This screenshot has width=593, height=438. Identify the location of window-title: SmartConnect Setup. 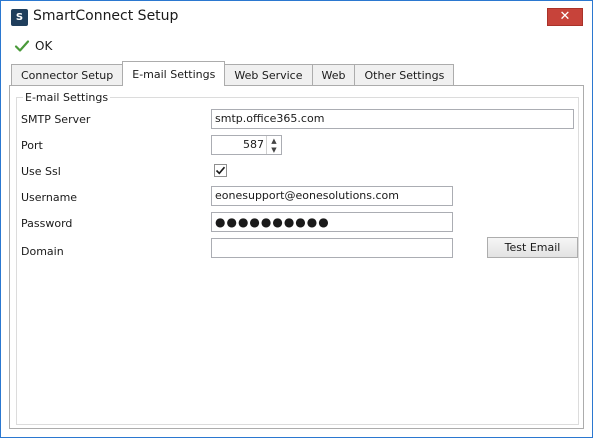
(106, 16).